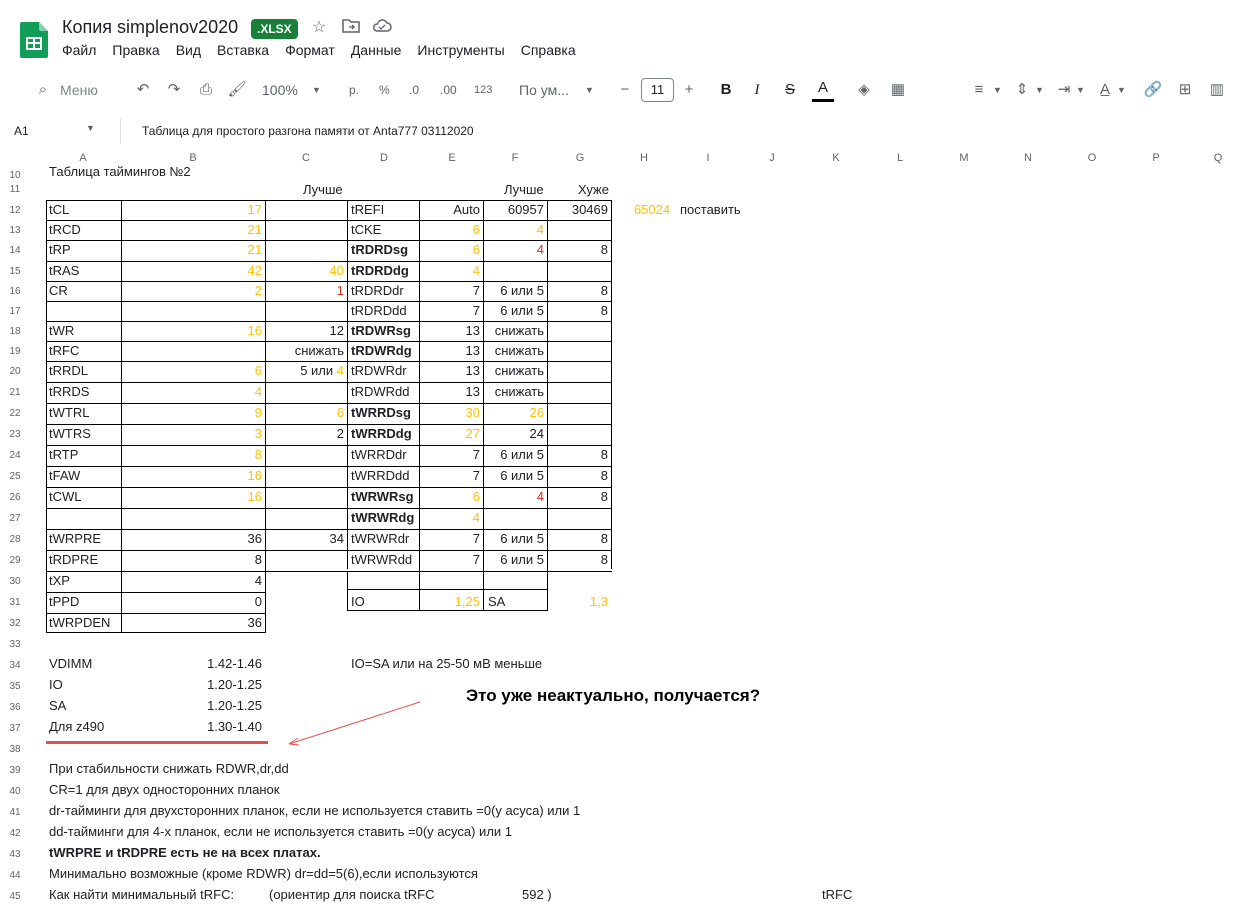 This screenshot has width=1234, height=904. Describe the element at coordinates (69, 413) in the screenshot. I see `cell: tWTRL` at that location.